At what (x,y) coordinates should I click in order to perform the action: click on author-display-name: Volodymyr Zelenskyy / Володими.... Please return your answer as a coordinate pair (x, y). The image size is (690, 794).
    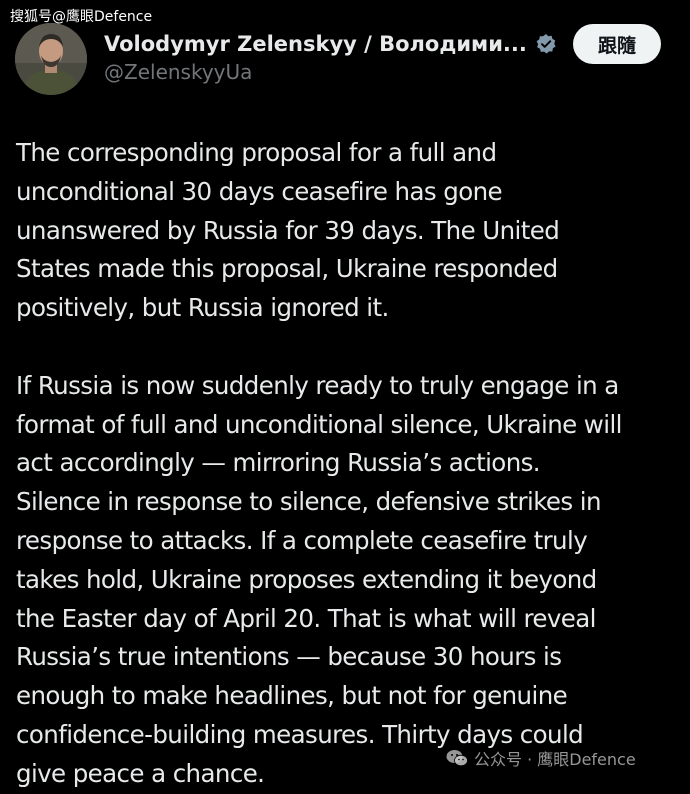
    Looking at the image, I should click on (315, 44).